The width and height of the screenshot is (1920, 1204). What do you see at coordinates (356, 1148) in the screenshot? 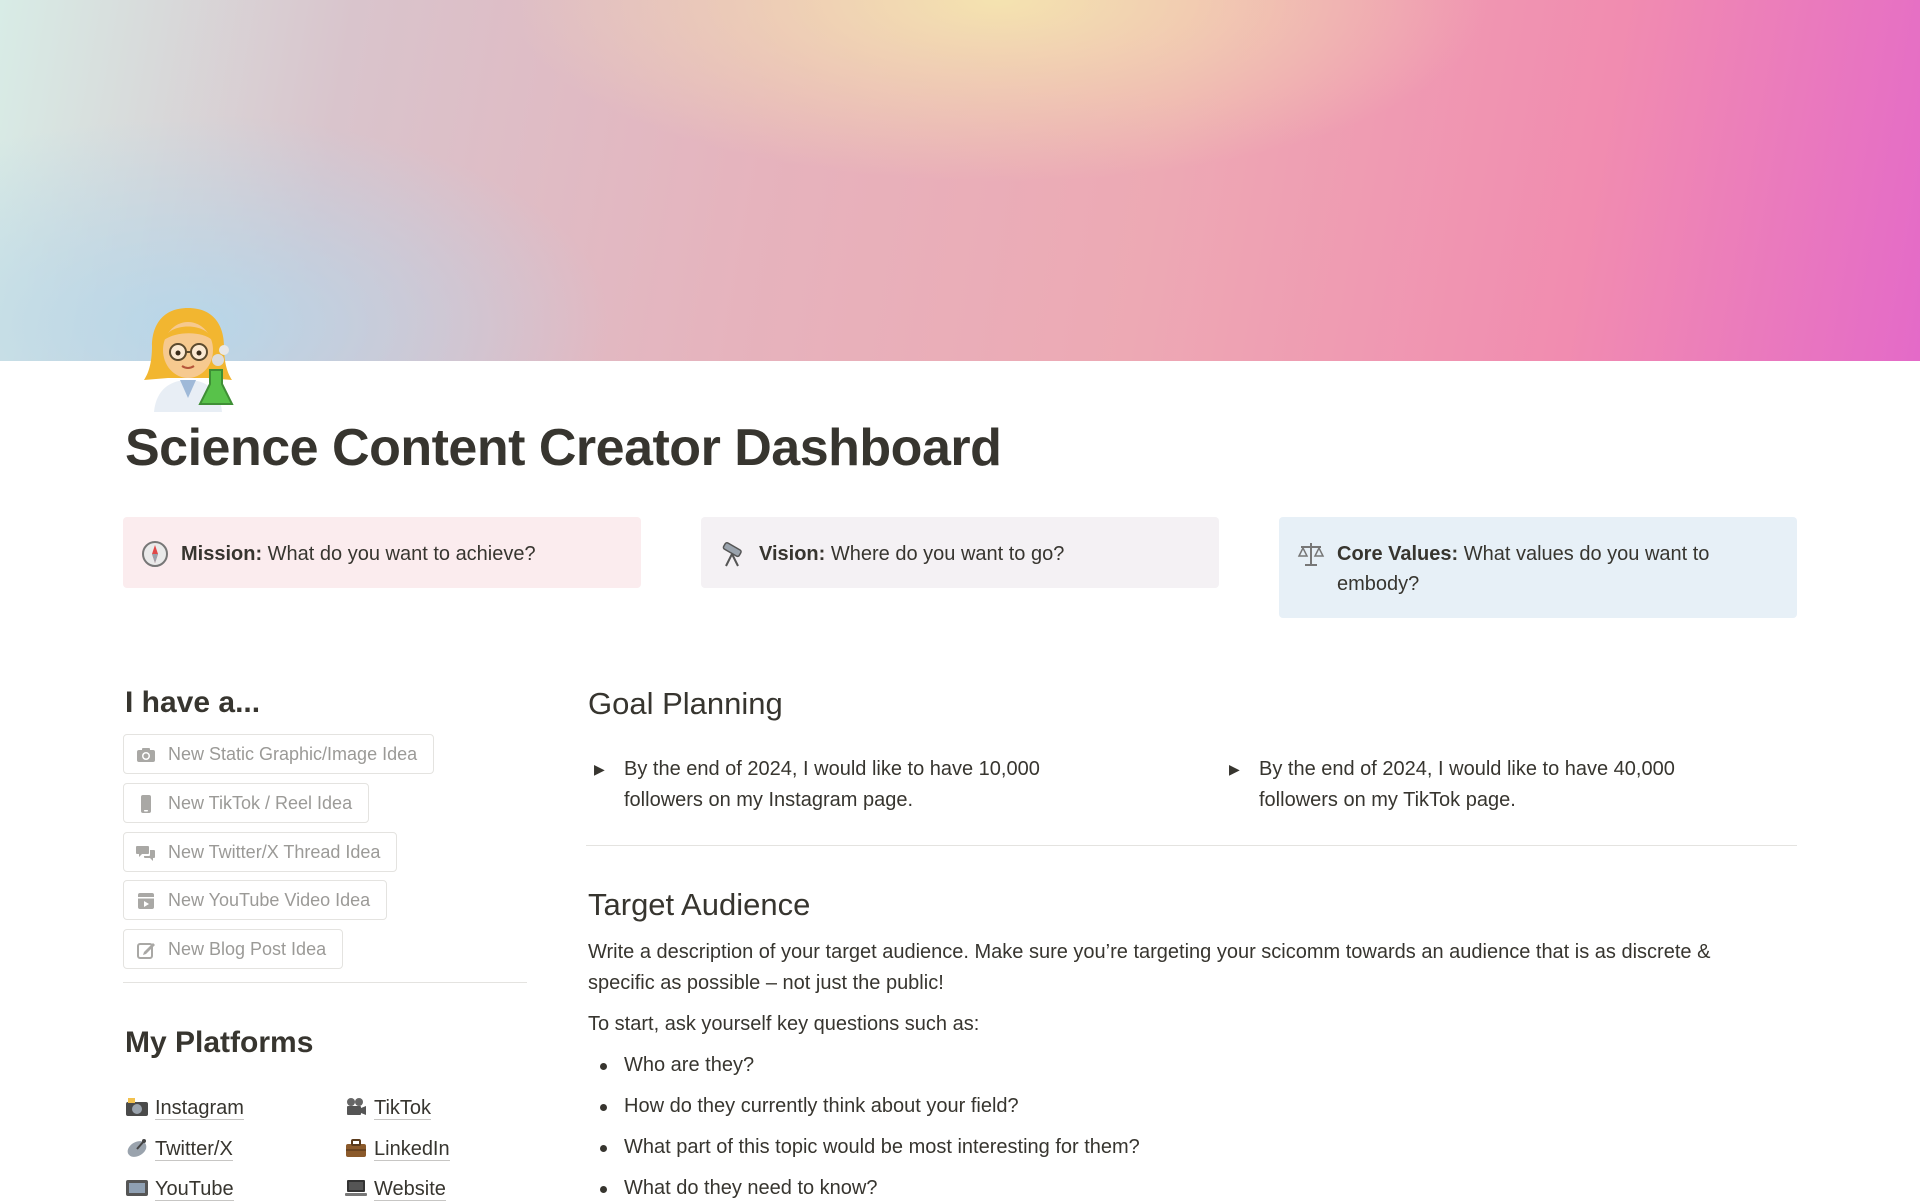
I see `briefcase-icon` at bounding box center [356, 1148].